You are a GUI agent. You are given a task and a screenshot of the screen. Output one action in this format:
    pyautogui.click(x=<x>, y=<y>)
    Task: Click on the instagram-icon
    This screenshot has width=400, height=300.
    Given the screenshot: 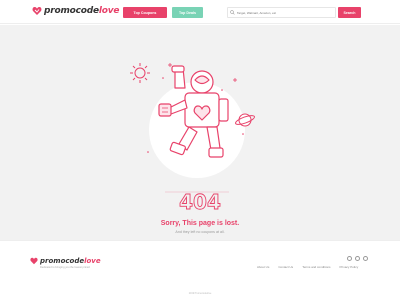 What is the action you would take?
    pyautogui.click(x=365, y=258)
    